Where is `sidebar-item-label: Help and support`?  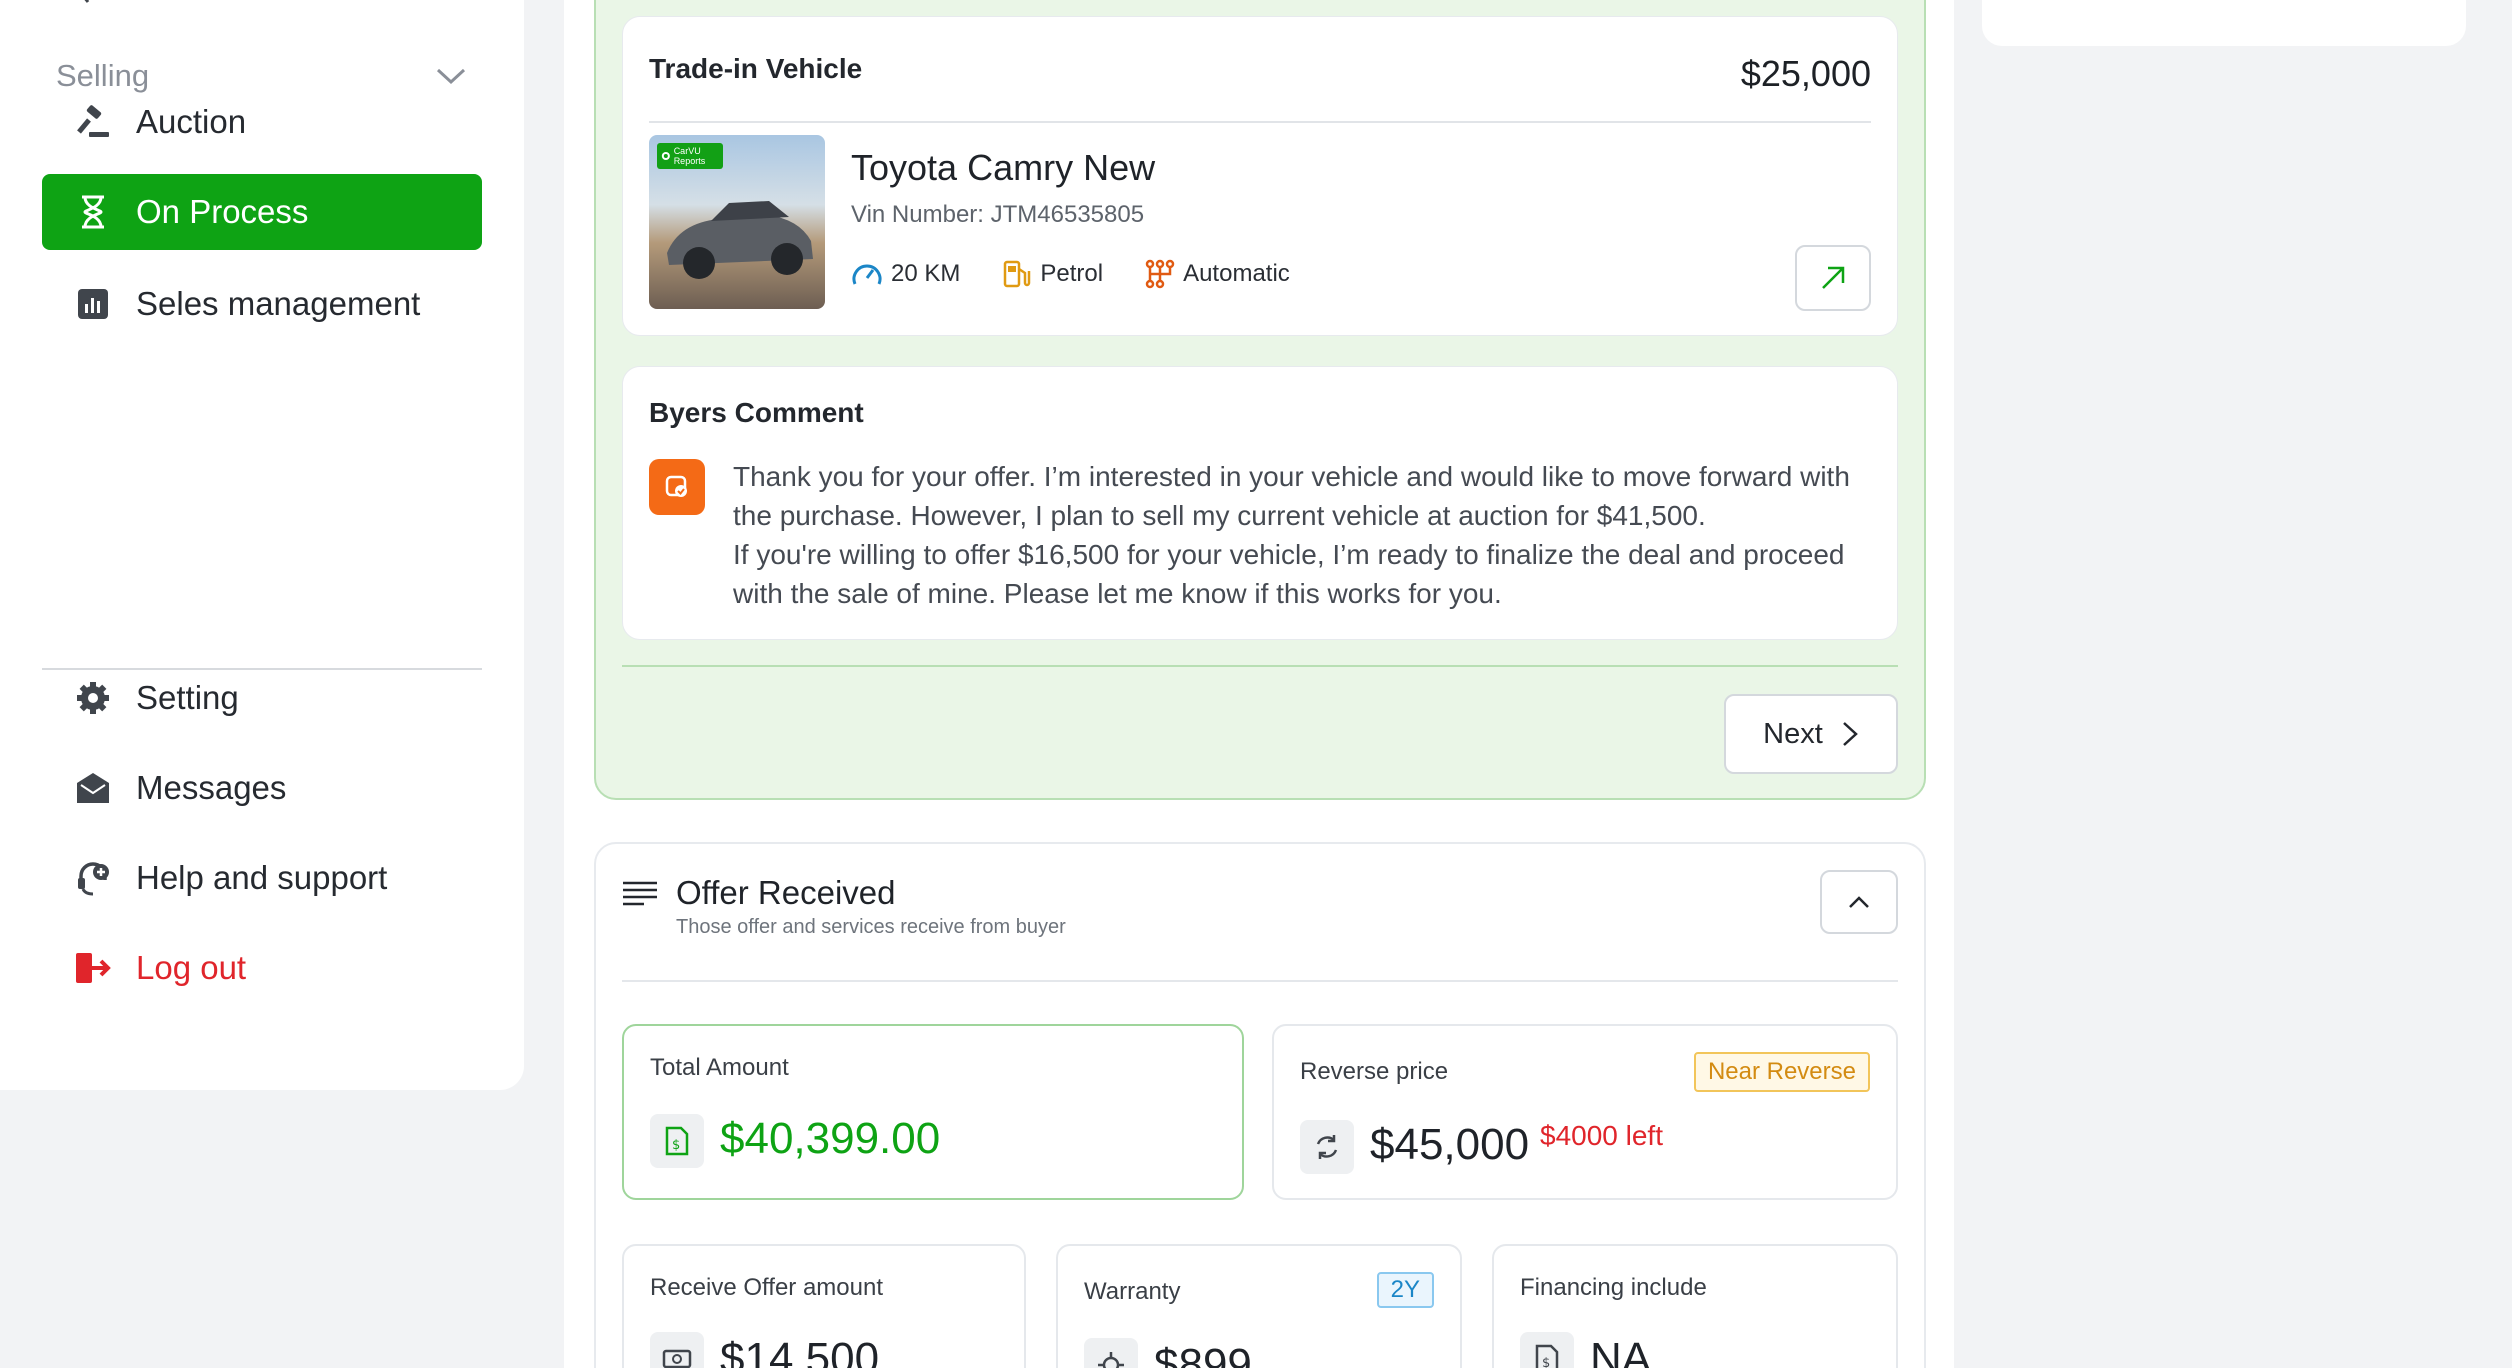 sidebar-item-label: Help and support is located at coordinates (262, 877).